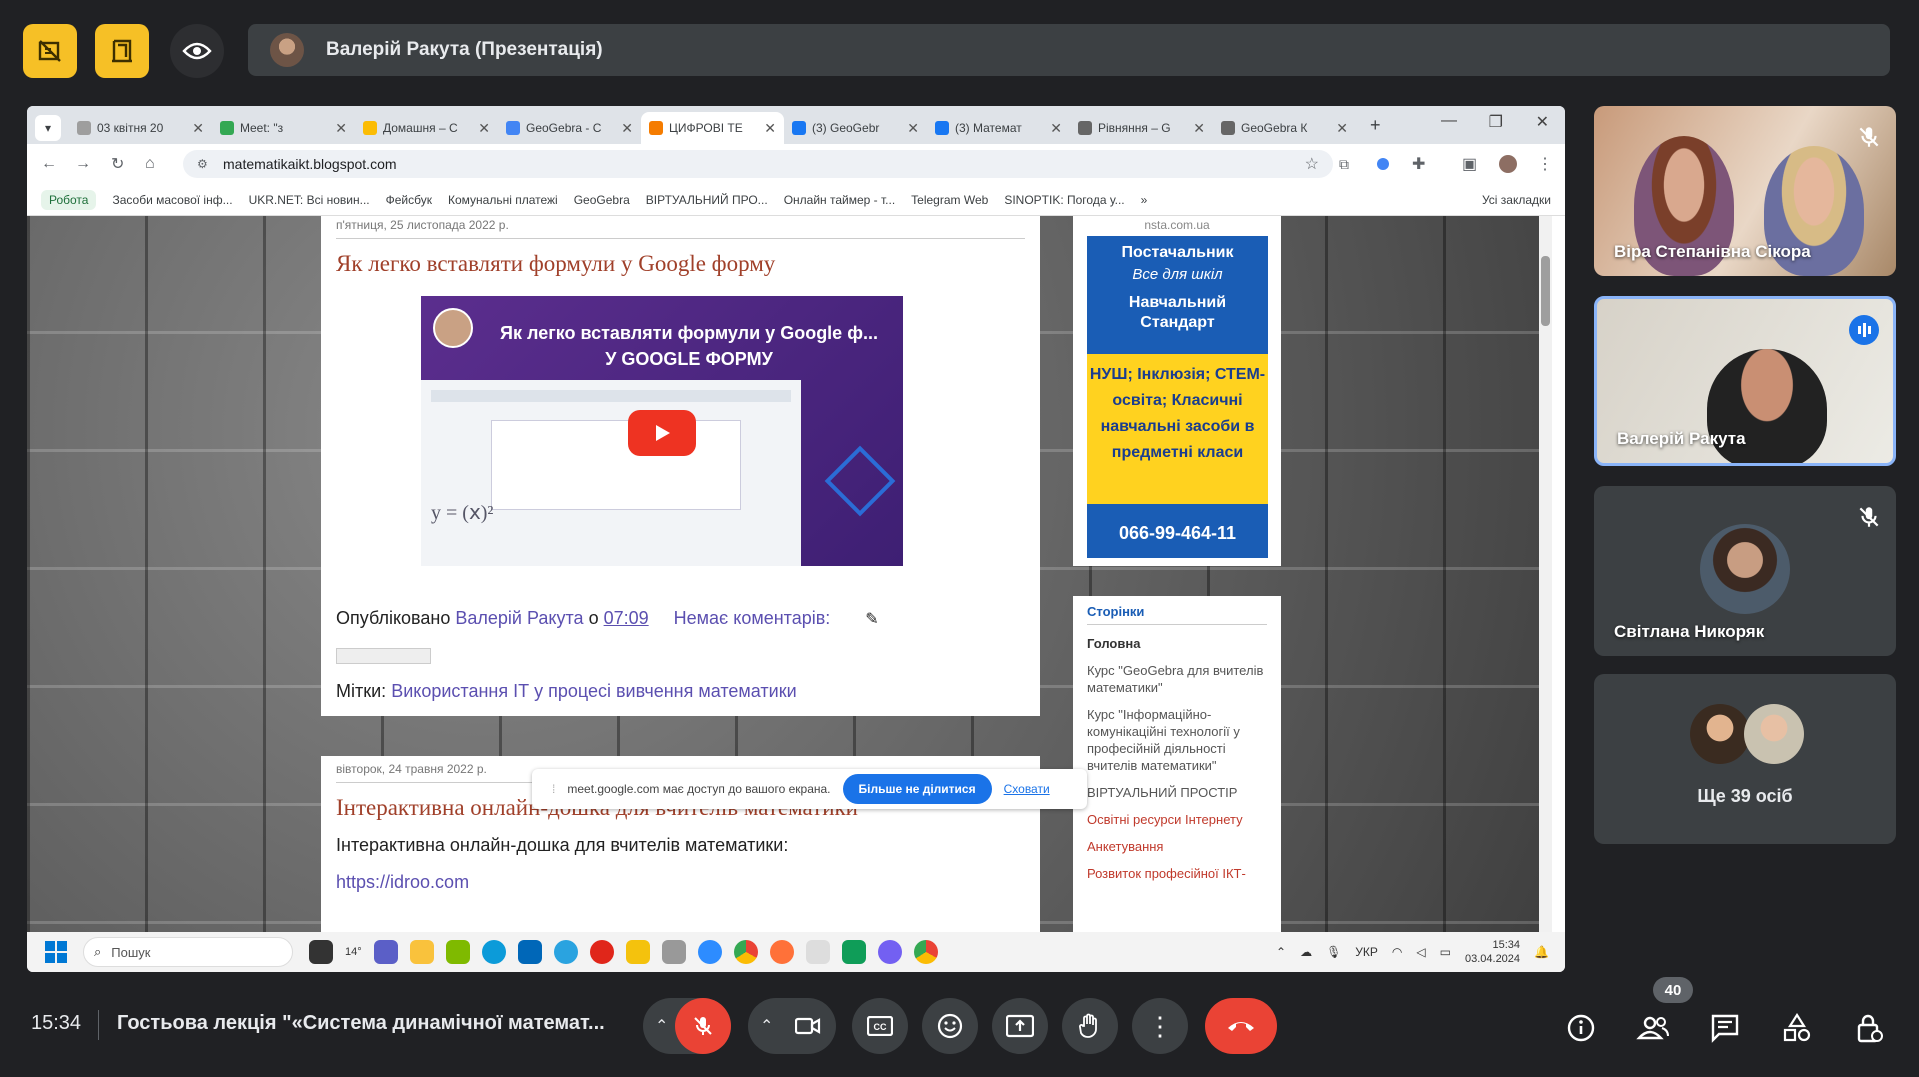  What do you see at coordinates (601, 952) in the screenshot?
I see `opera-icon` at bounding box center [601, 952].